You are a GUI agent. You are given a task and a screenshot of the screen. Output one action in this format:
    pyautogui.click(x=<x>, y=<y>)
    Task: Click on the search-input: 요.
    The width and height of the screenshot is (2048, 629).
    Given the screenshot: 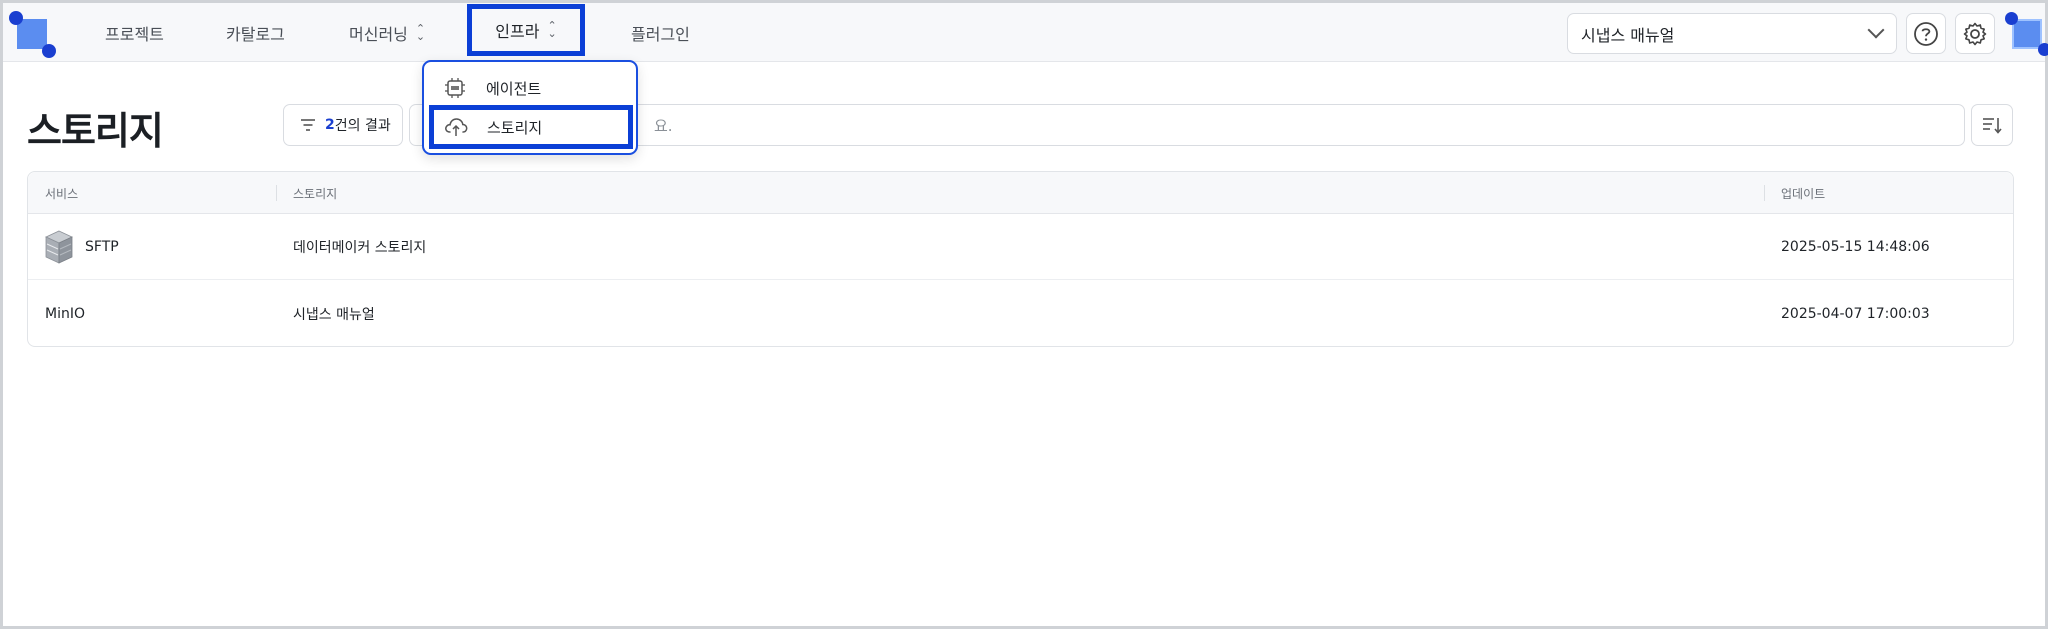 What is the action you would take?
    pyautogui.click(x=1187, y=125)
    